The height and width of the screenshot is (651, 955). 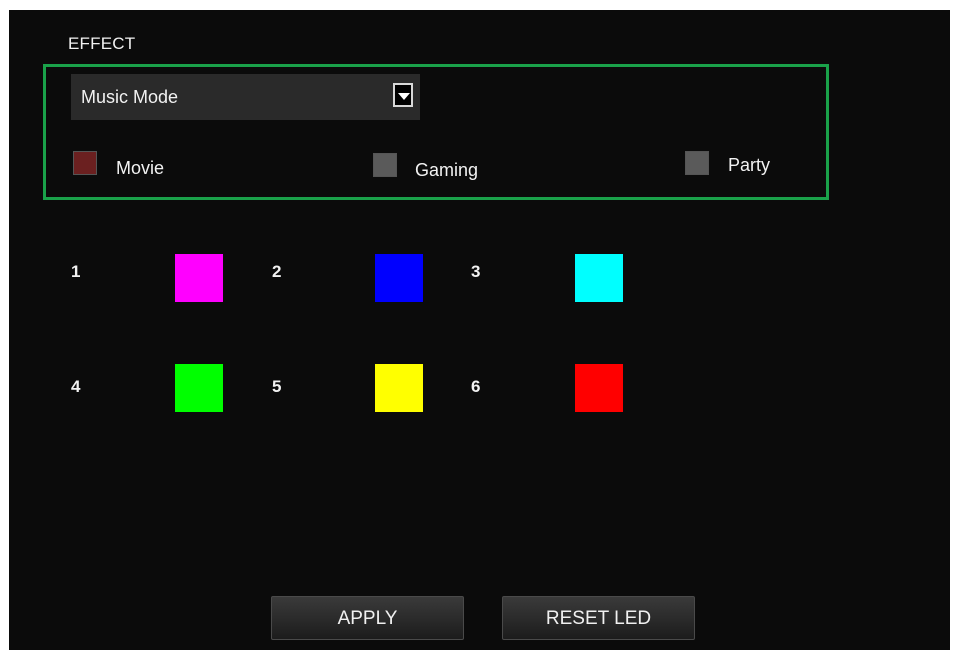 What do you see at coordinates (130, 97) in the screenshot?
I see `effect-mode-value: Music Mode` at bounding box center [130, 97].